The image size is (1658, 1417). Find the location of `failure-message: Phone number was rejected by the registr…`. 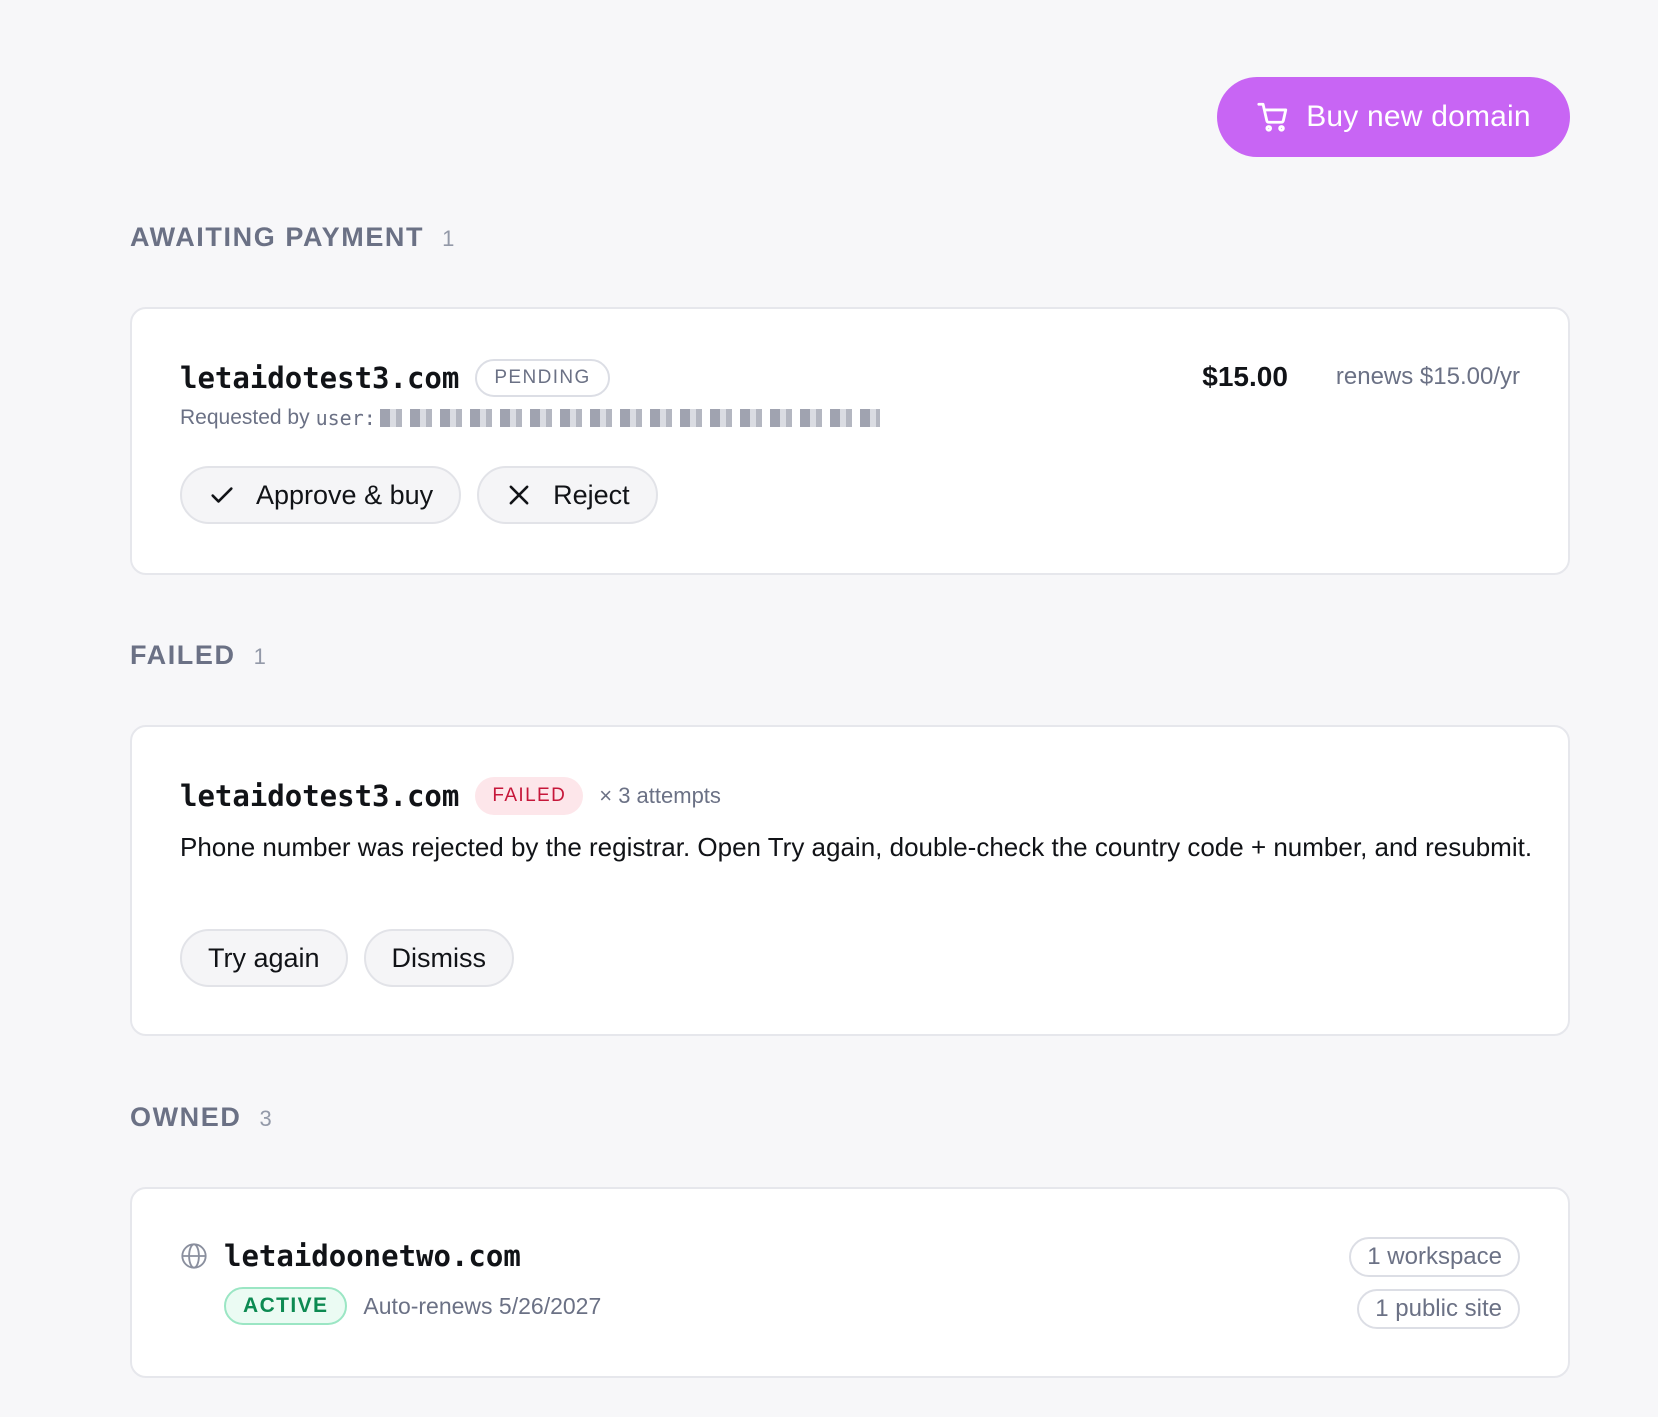

failure-message: Phone number was rejected by the registr… is located at coordinates (856, 847).